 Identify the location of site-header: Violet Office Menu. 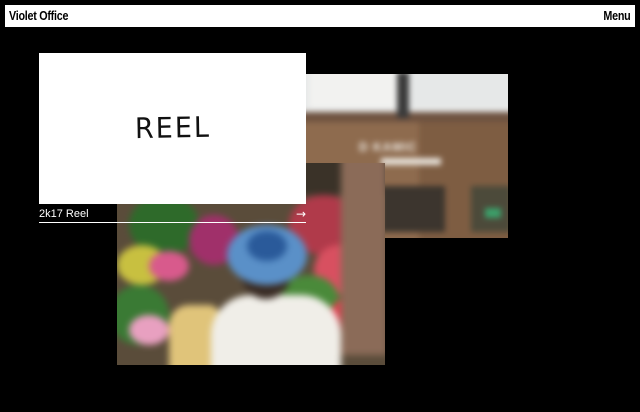
(320, 16).